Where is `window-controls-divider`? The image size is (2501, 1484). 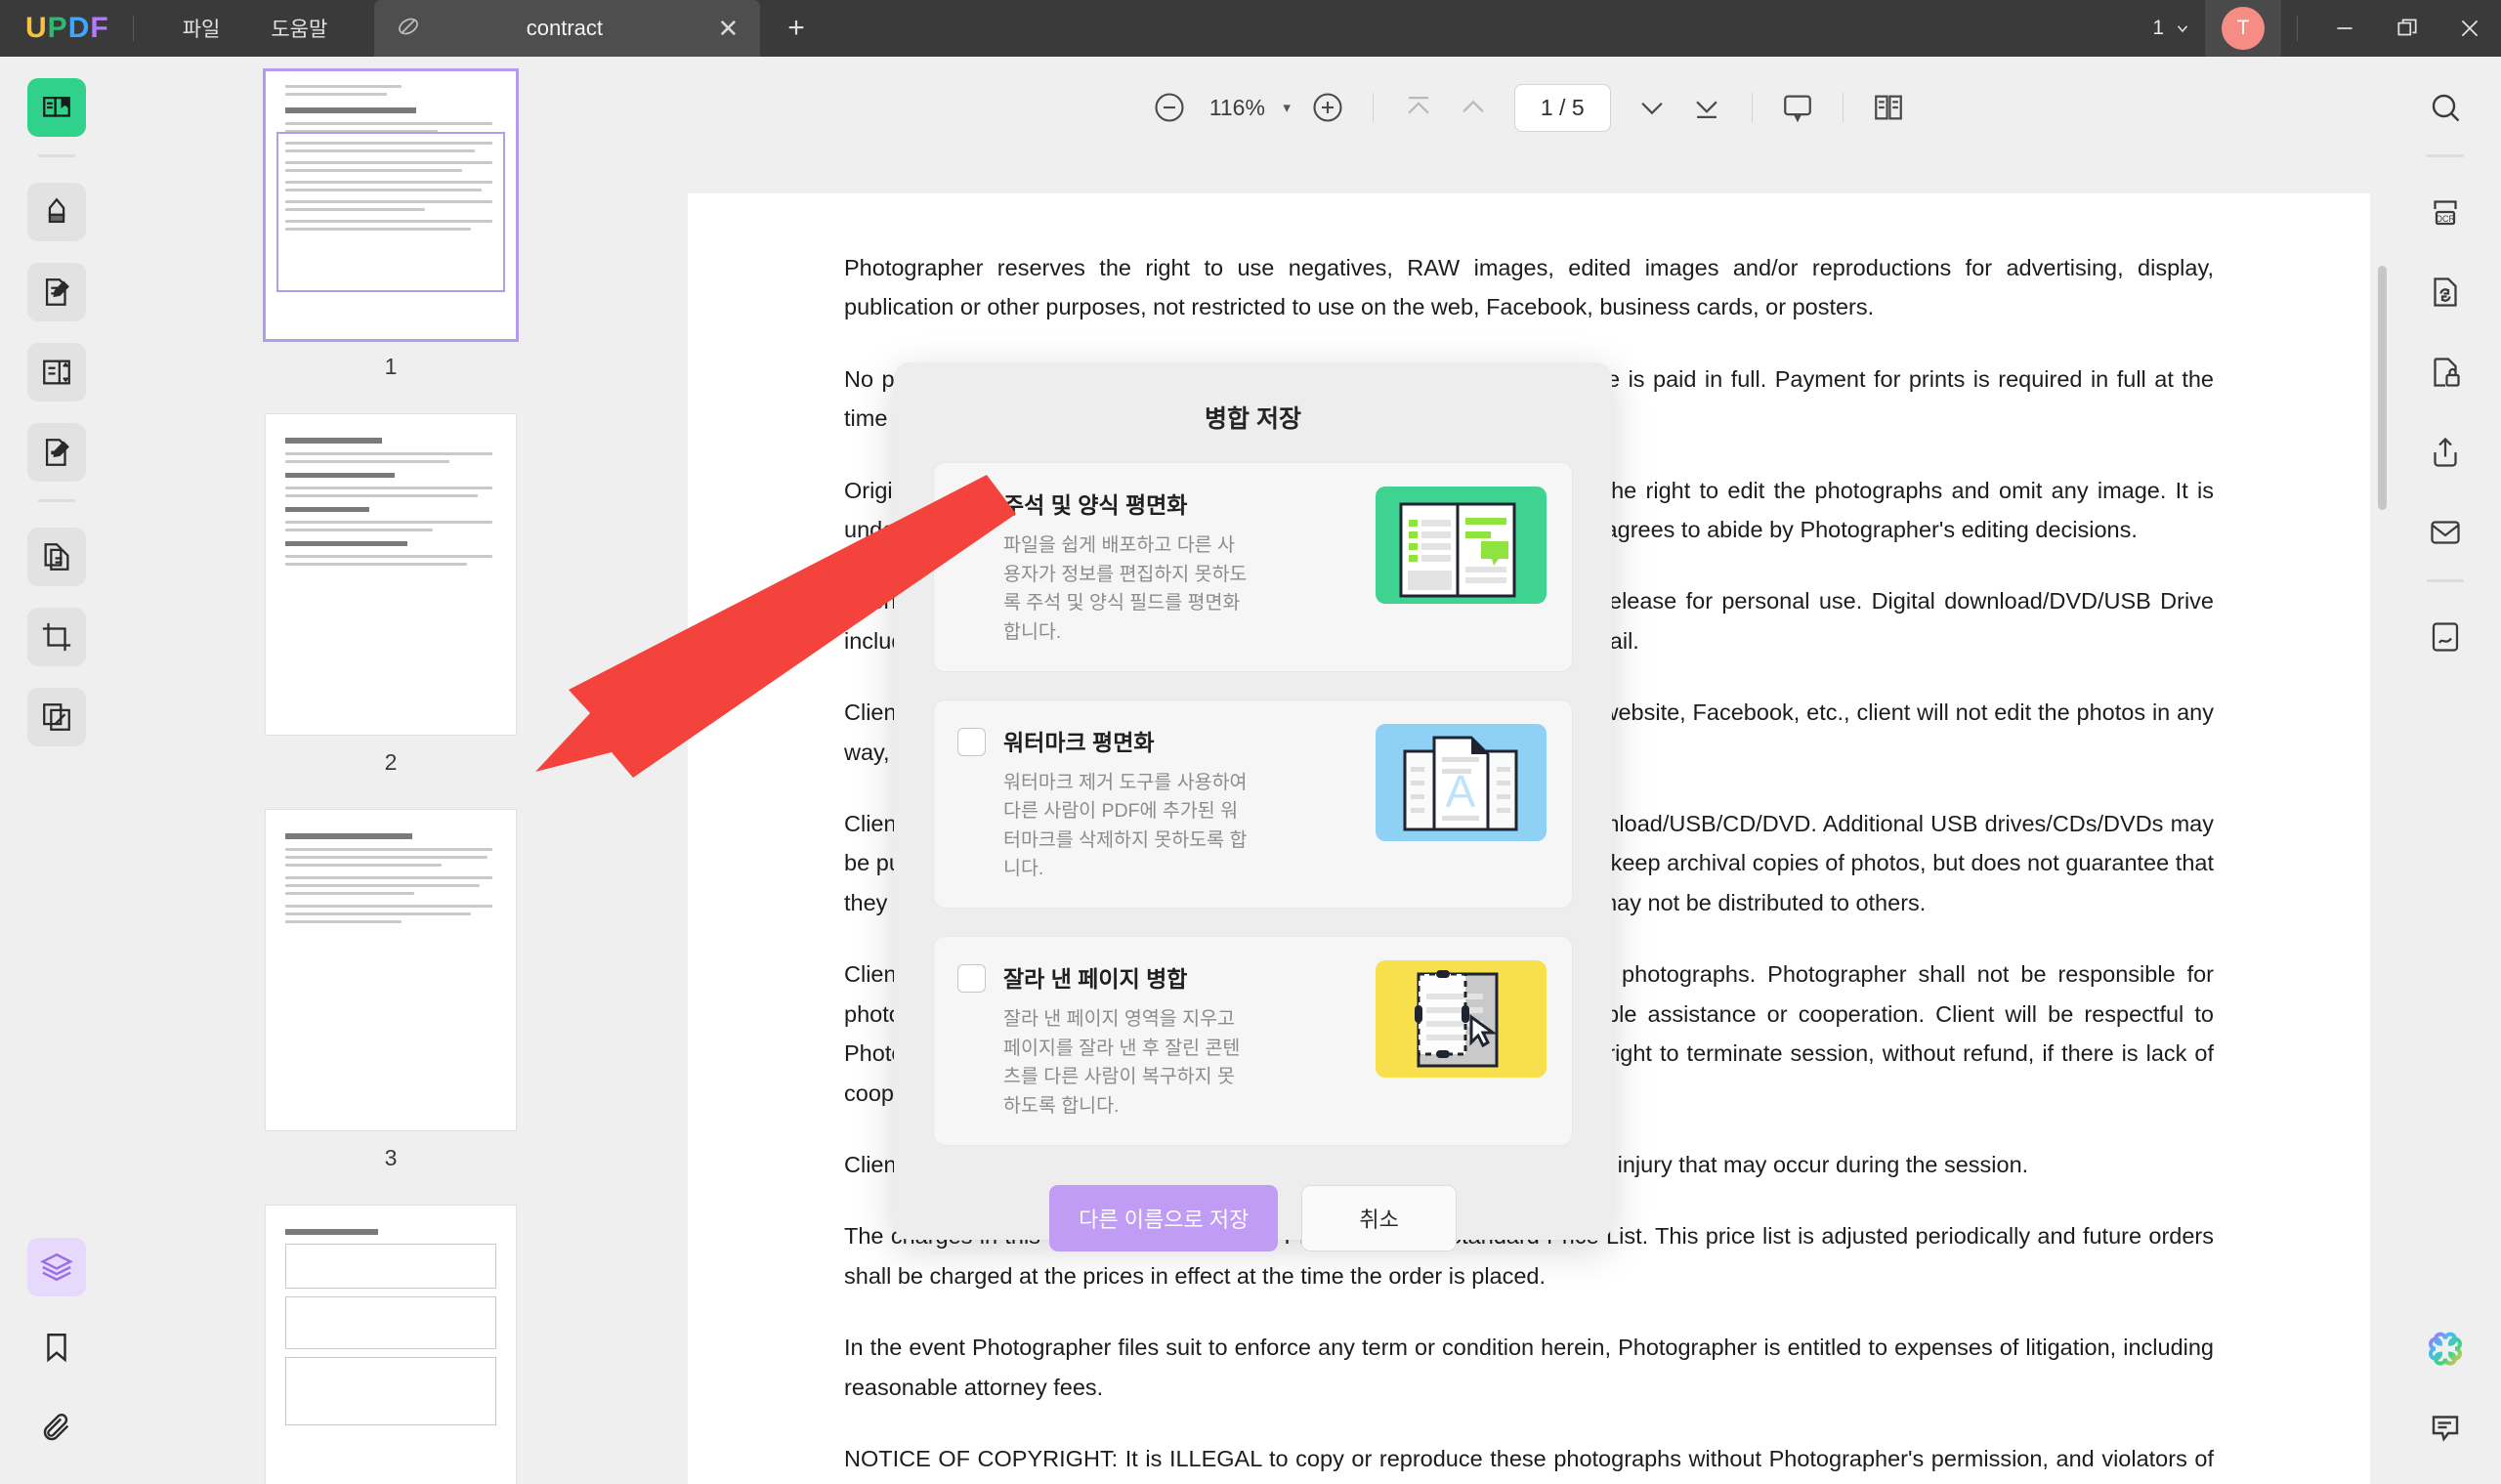 window-controls-divider is located at coordinates (2297, 28).